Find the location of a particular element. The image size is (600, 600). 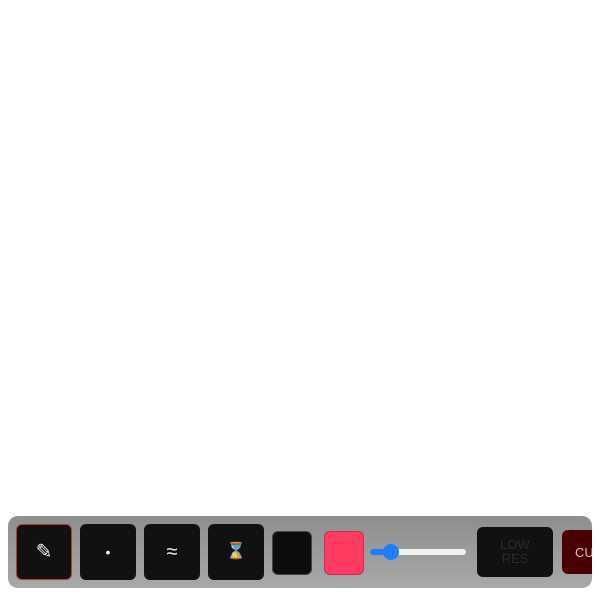

color-swatch-black is located at coordinates (292, 553).